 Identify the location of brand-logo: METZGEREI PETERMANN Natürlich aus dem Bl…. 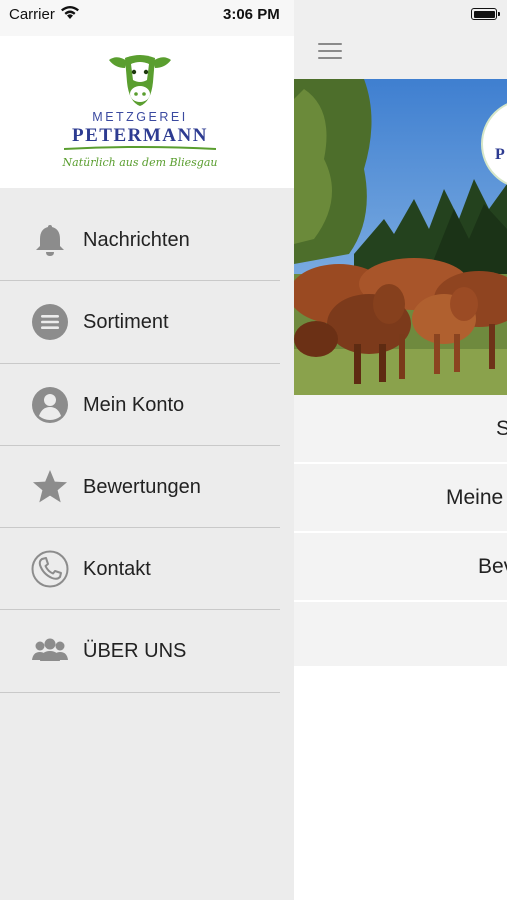
(147, 112).